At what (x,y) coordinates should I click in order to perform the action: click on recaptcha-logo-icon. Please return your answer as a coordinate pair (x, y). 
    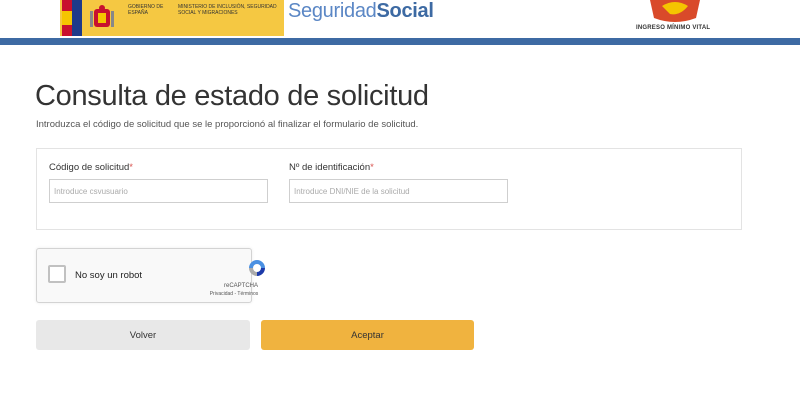
    Looking at the image, I should click on (257, 268).